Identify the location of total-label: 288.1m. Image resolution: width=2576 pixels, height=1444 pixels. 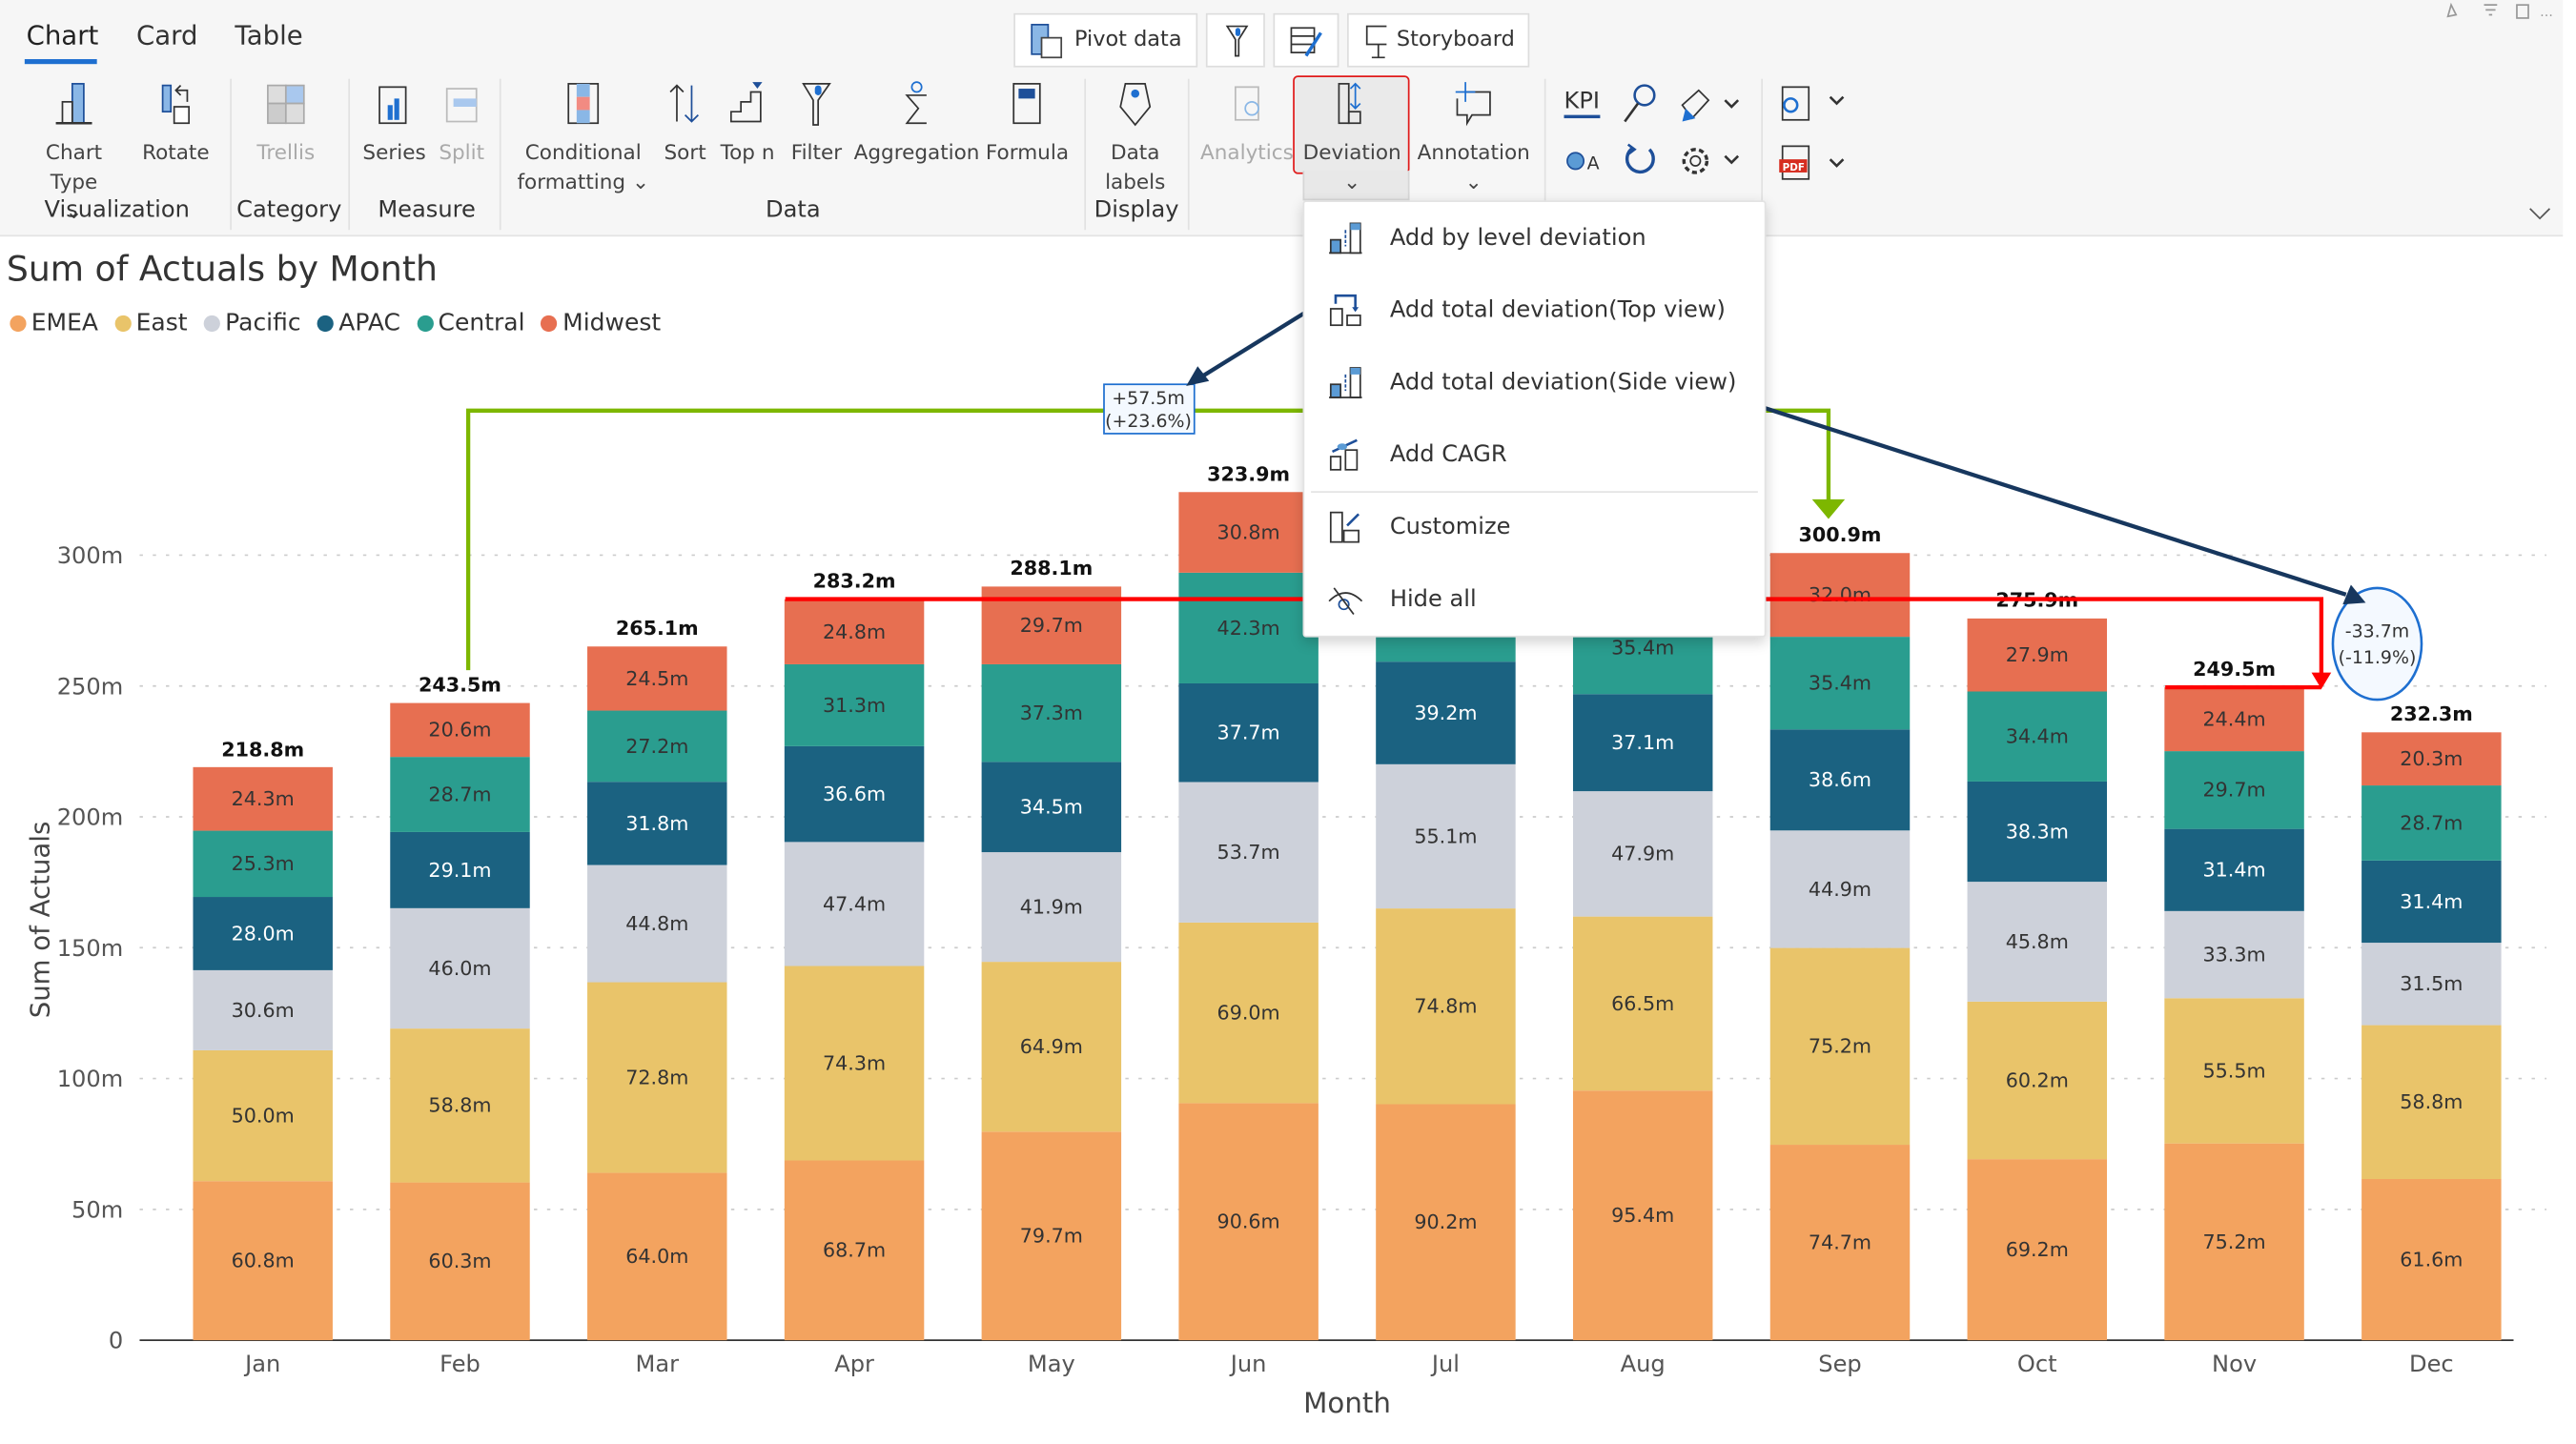
(1051, 568).